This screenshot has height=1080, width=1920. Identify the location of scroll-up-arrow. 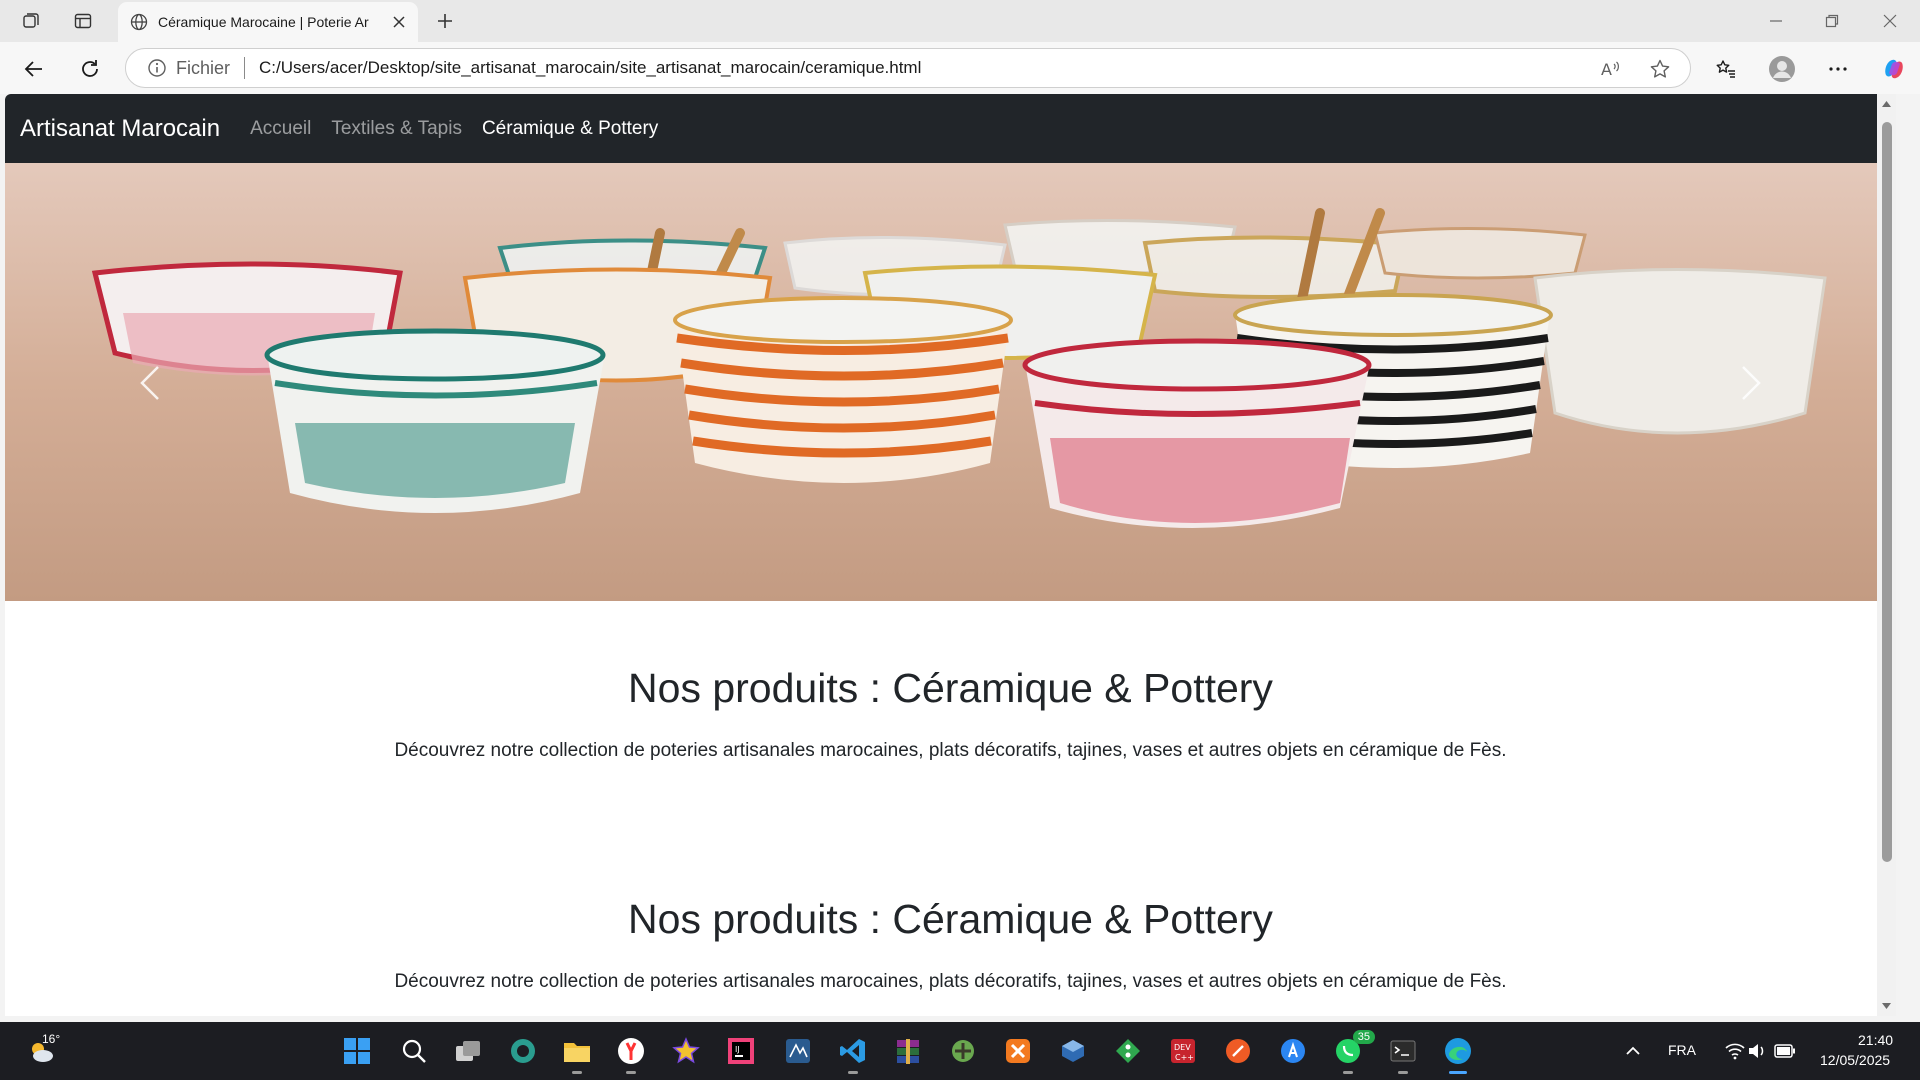
(1886, 104).